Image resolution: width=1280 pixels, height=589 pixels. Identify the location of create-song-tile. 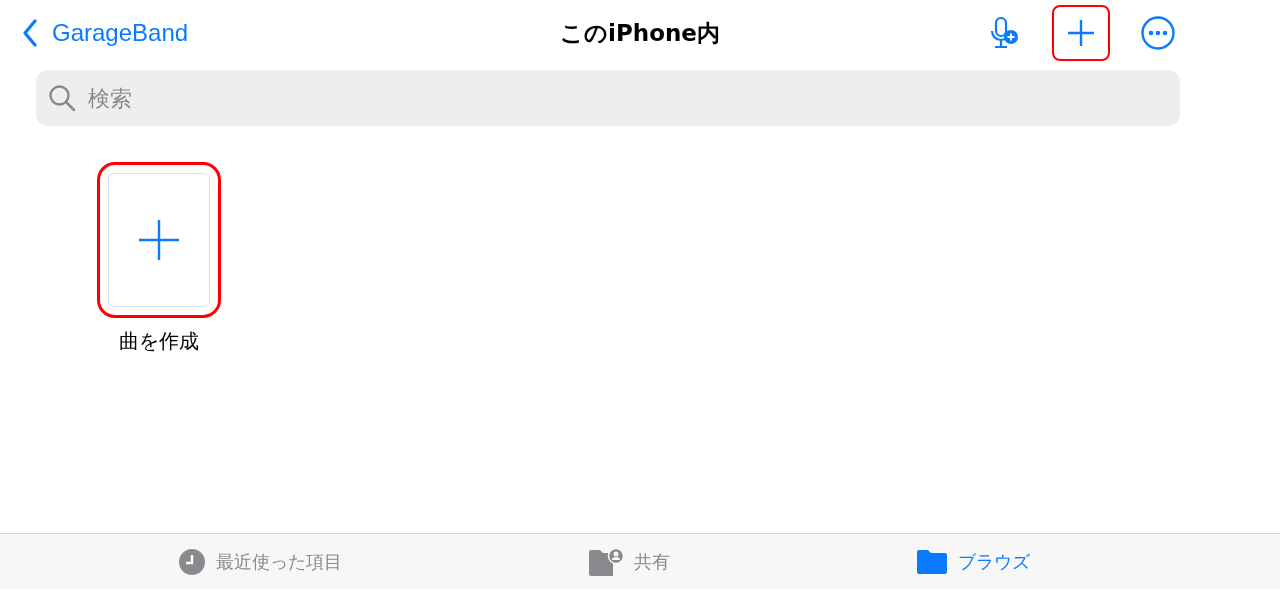
(159, 240).